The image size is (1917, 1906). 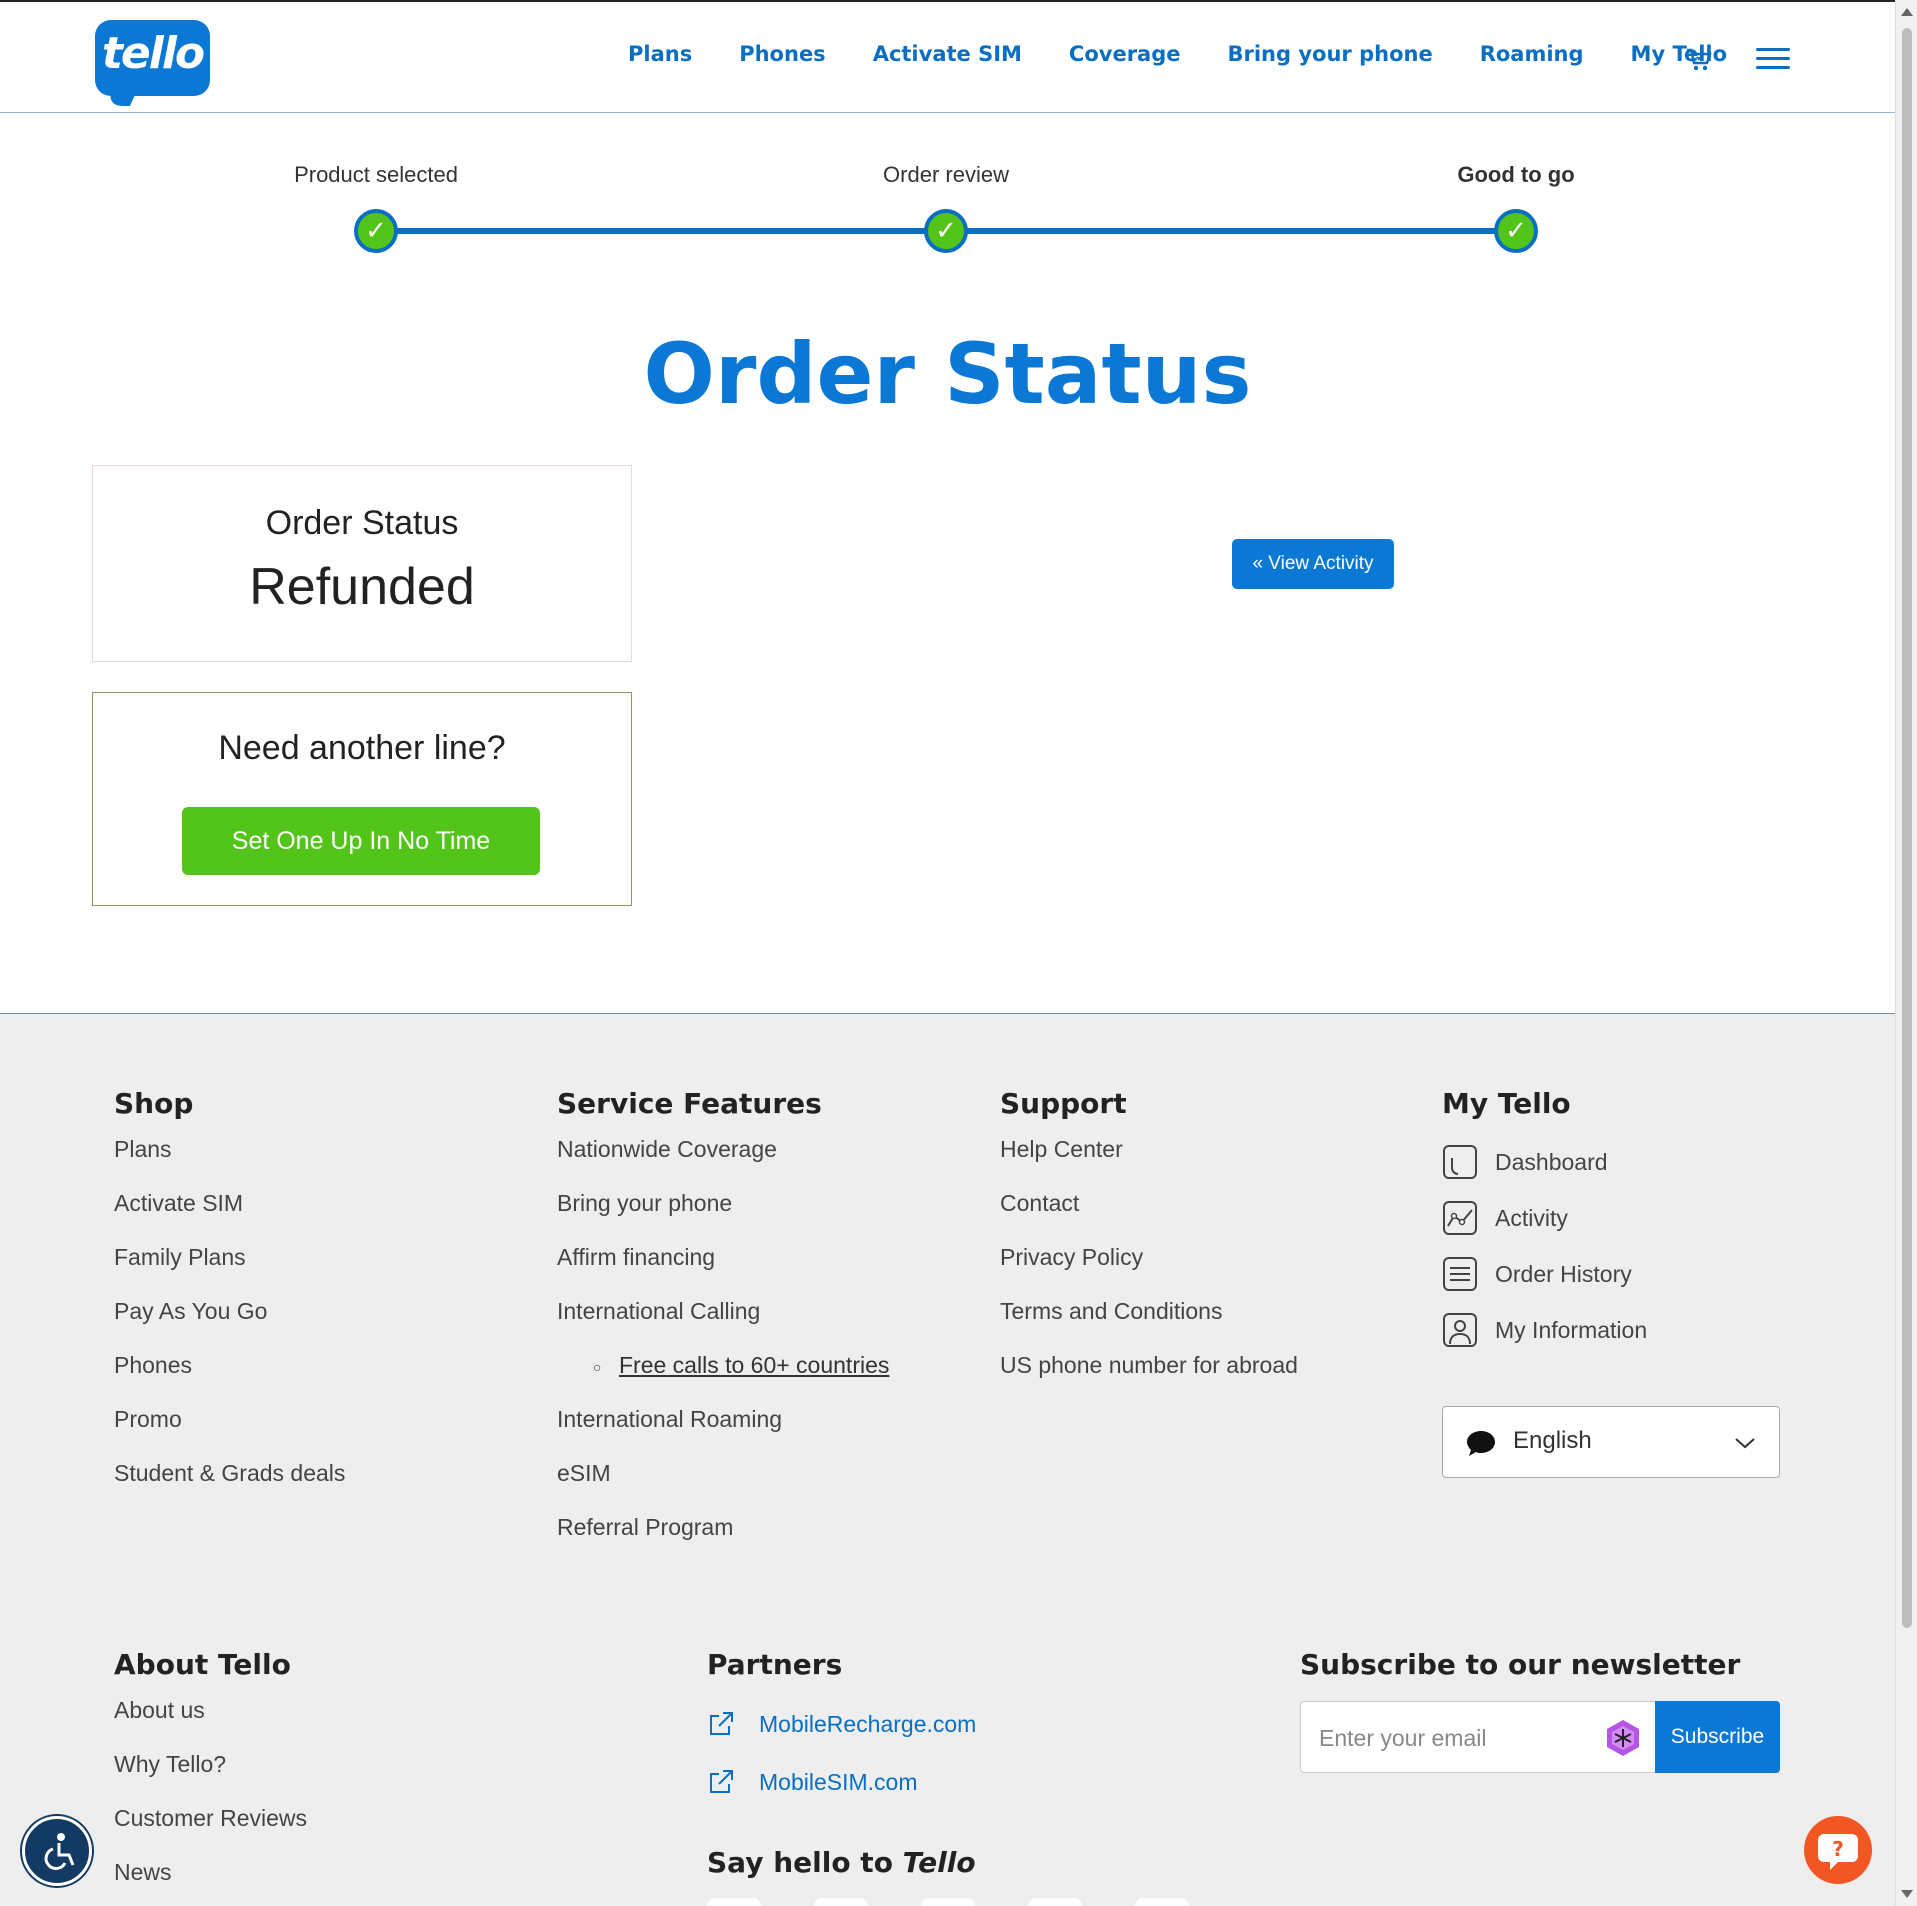 What do you see at coordinates (229, 1377) in the screenshot?
I see `footer-link: Phones` at bounding box center [229, 1377].